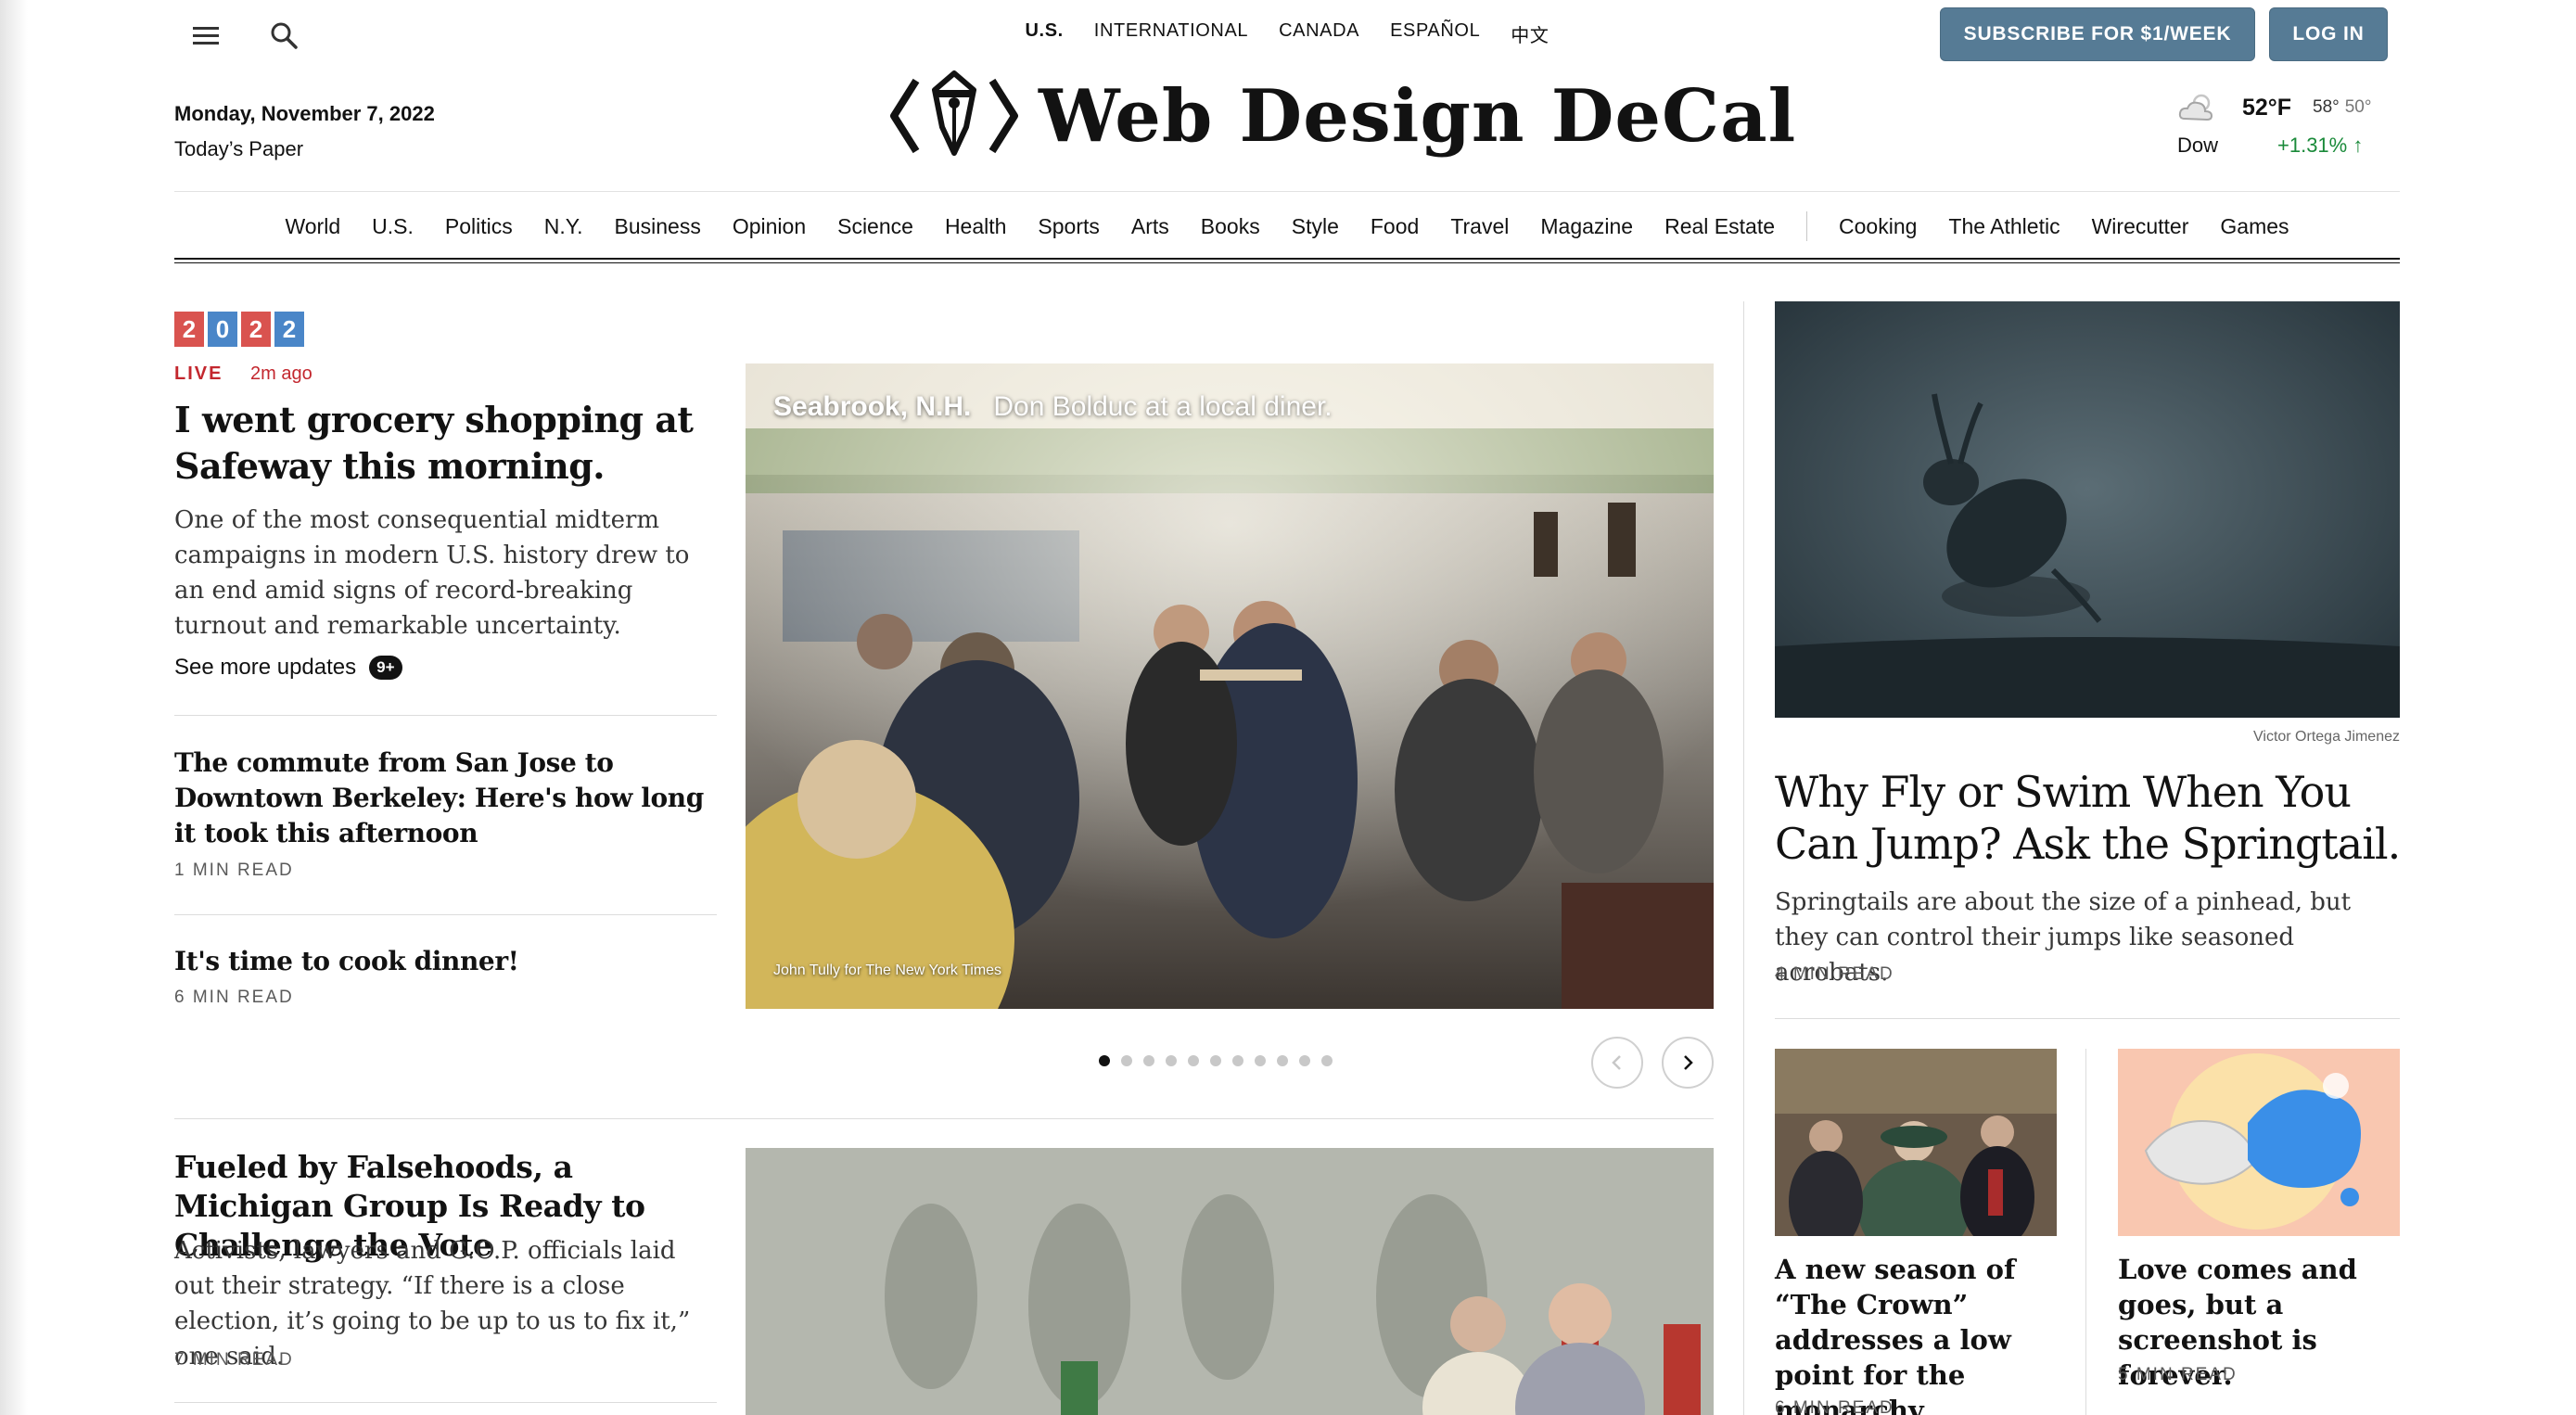 The image size is (2576, 1415). I want to click on chevron-right-icon, so click(1688, 1063).